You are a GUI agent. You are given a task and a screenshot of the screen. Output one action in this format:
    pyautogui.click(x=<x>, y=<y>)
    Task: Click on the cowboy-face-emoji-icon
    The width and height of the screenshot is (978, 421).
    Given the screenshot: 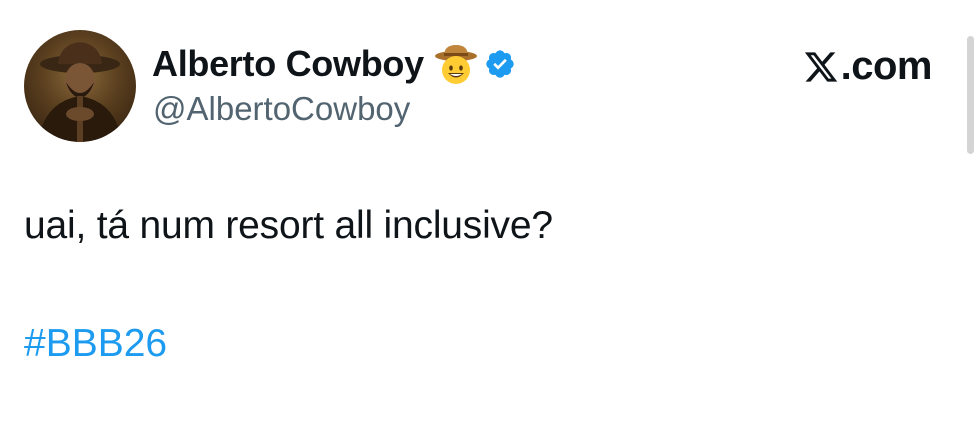 What is the action you would take?
    pyautogui.click(x=456, y=64)
    